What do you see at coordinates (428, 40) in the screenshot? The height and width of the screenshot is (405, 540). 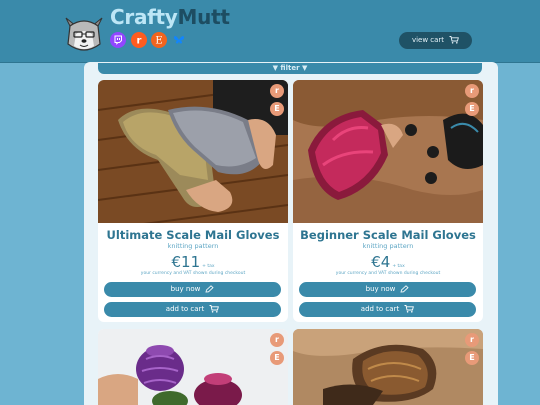 I see `view-cart-label: view cart` at bounding box center [428, 40].